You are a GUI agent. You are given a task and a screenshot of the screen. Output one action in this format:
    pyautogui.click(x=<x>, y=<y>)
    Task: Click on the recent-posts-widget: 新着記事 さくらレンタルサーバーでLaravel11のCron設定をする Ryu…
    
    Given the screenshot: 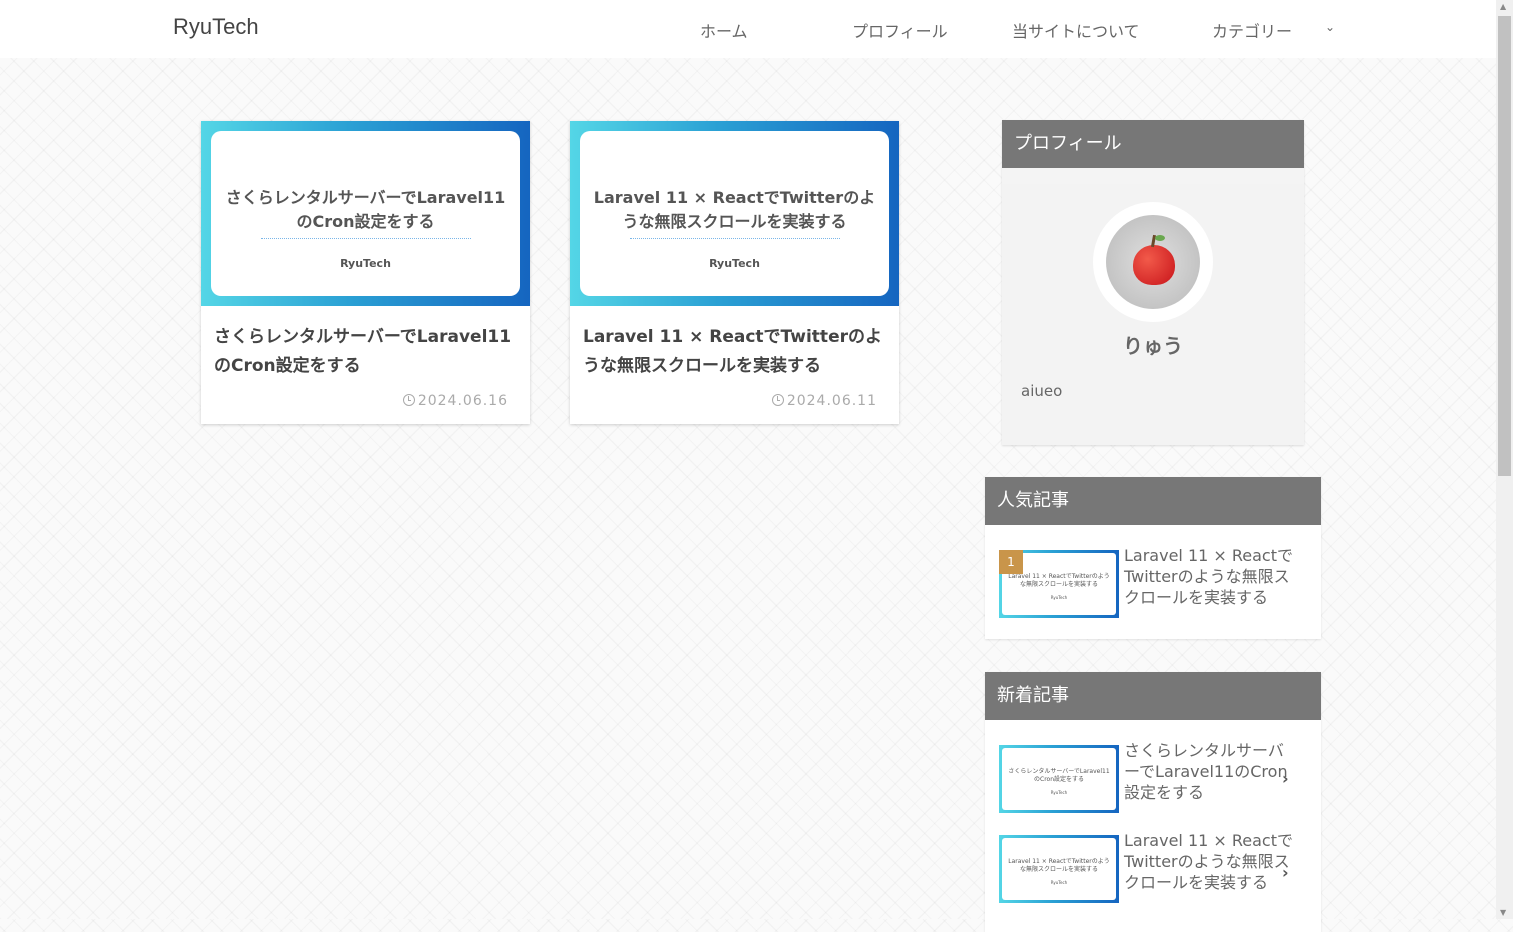 What is the action you would take?
    pyautogui.click(x=1153, y=802)
    